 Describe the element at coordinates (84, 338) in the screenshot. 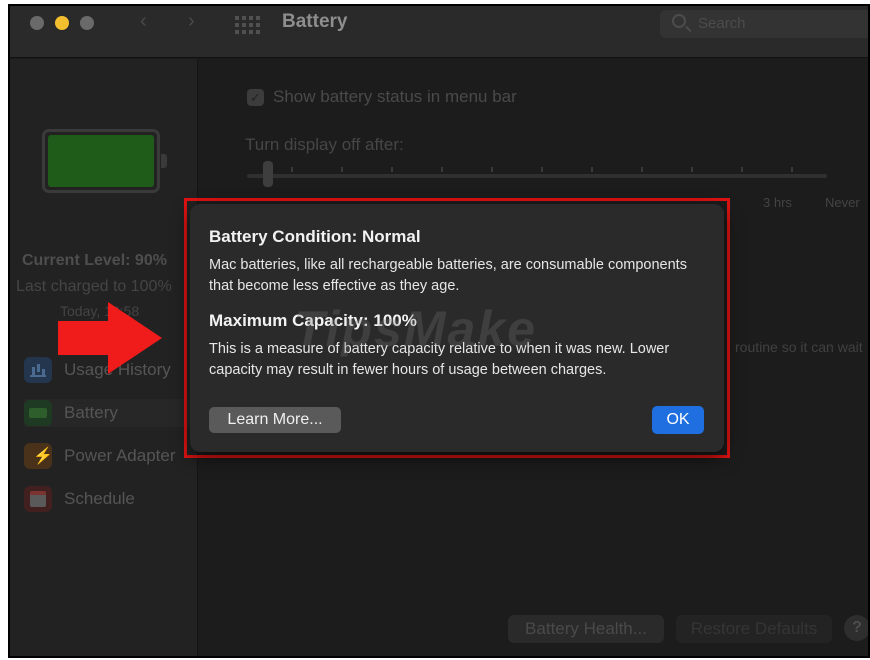

I see `red-arrow-icon` at that location.